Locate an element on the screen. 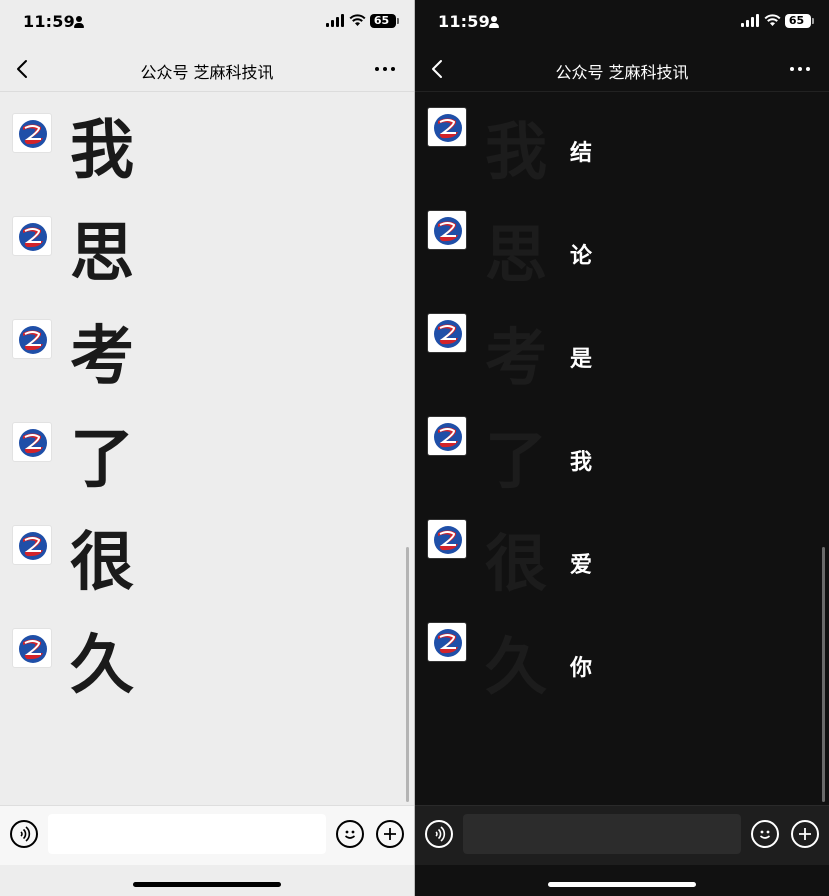  message-character: 爱 is located at coordinates (581, 565).